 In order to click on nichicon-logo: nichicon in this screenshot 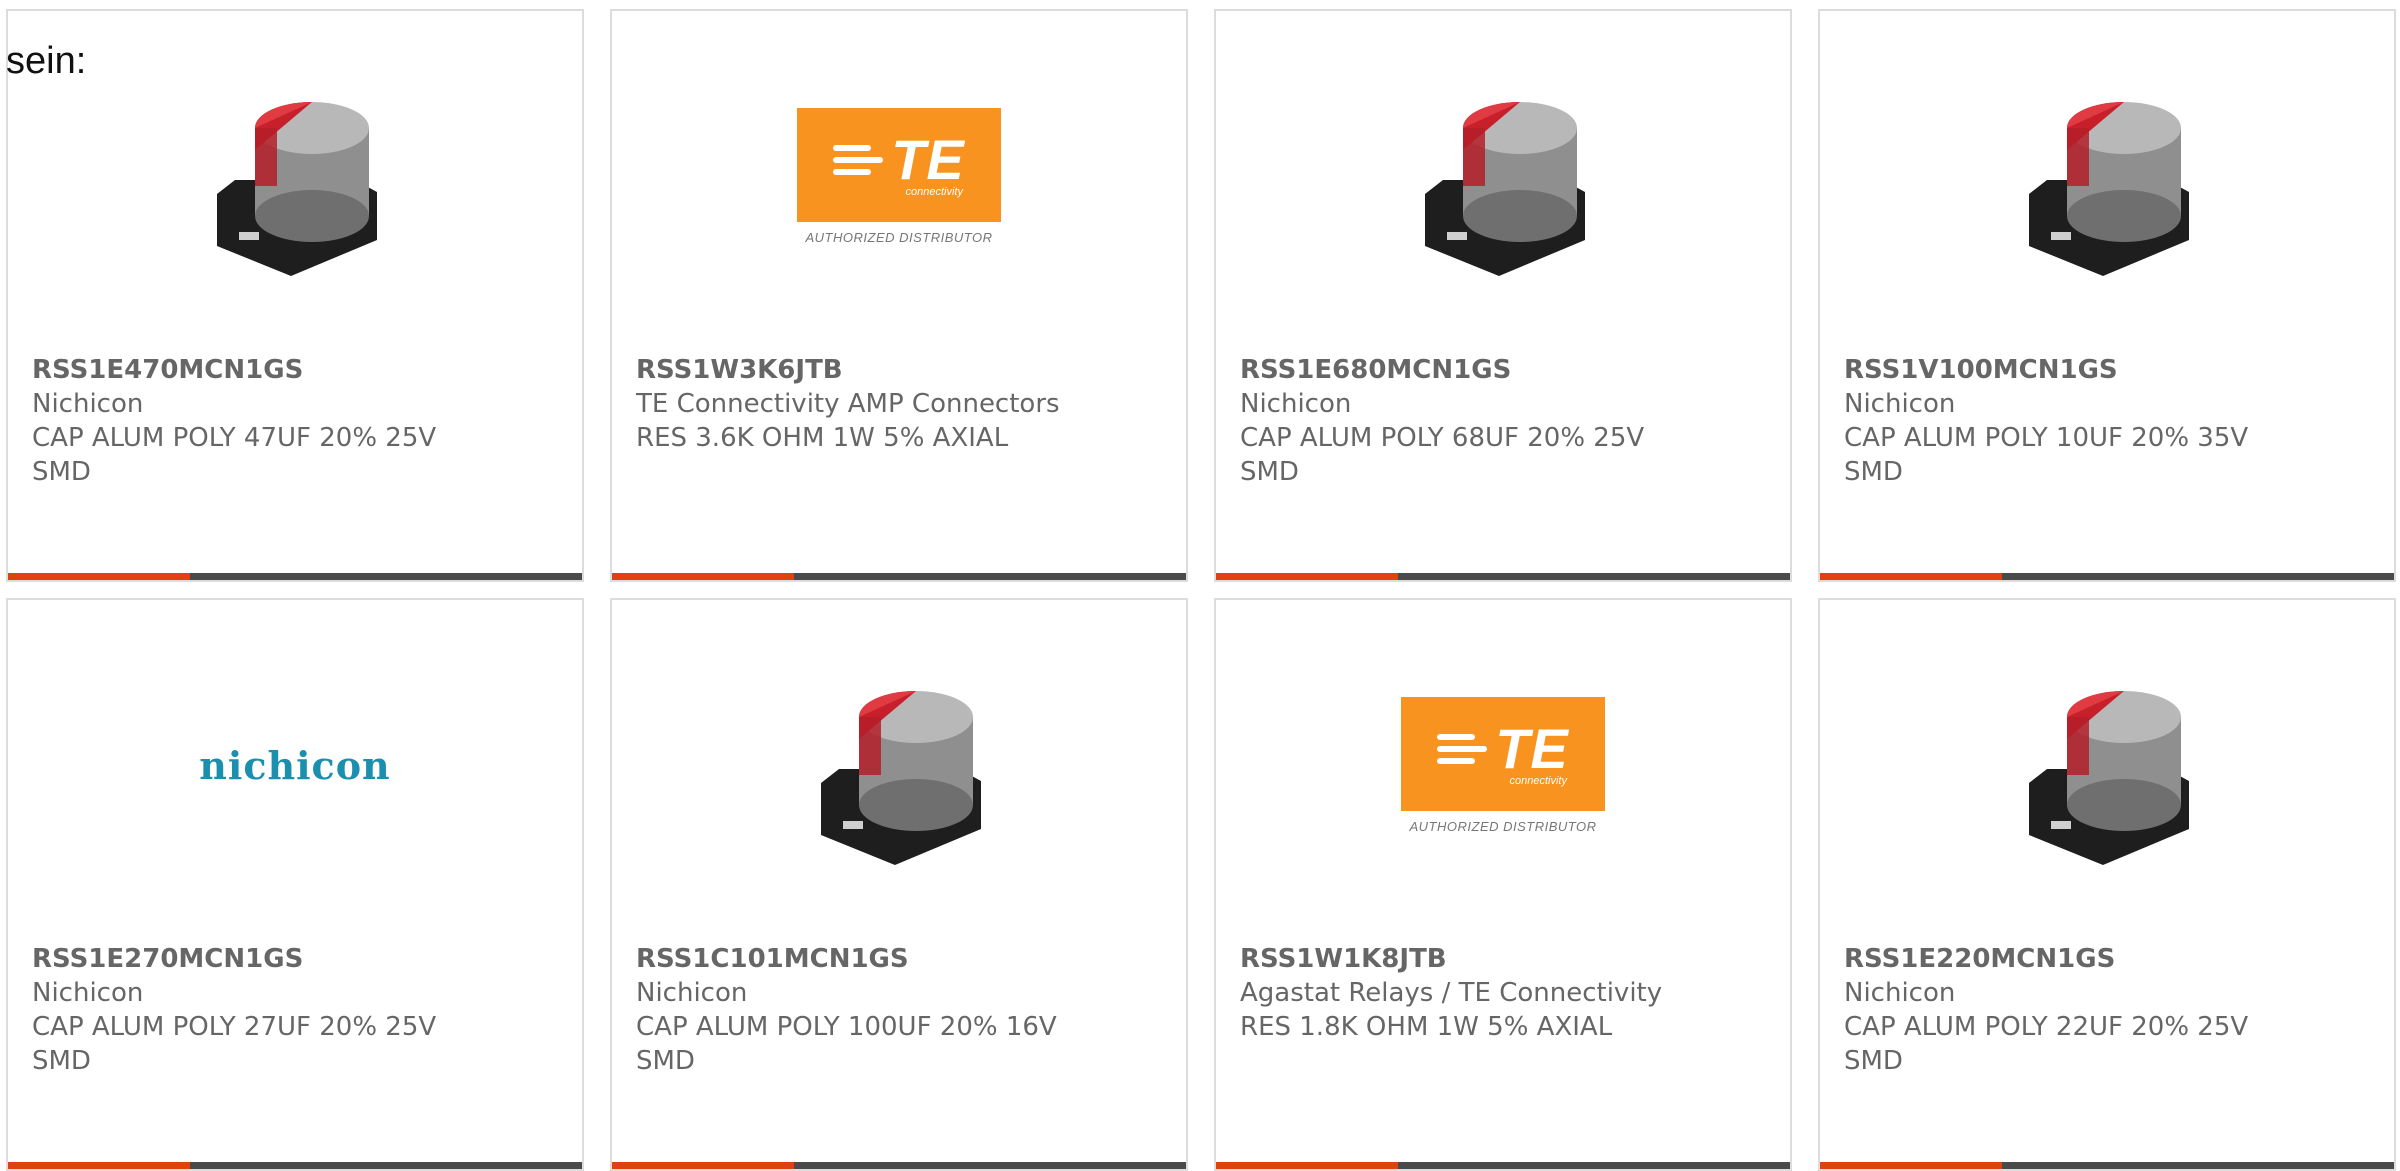, I will do `click(295, 765)`.